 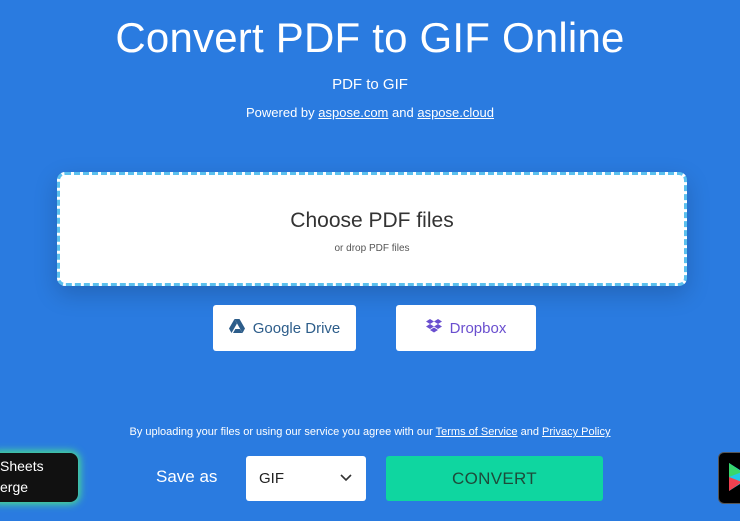 What do you see at coordinates (478, 328) in the screenshot?
I see `dropbox-label: Dropbox` at bounding box center [478, 328].